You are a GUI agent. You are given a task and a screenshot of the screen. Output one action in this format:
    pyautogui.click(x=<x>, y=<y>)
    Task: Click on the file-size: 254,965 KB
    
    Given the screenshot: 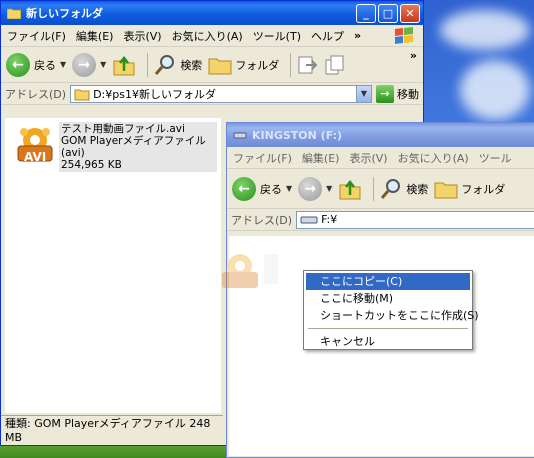 What is the action you would take?
    pyautogui.click(x=91, y=165)
    